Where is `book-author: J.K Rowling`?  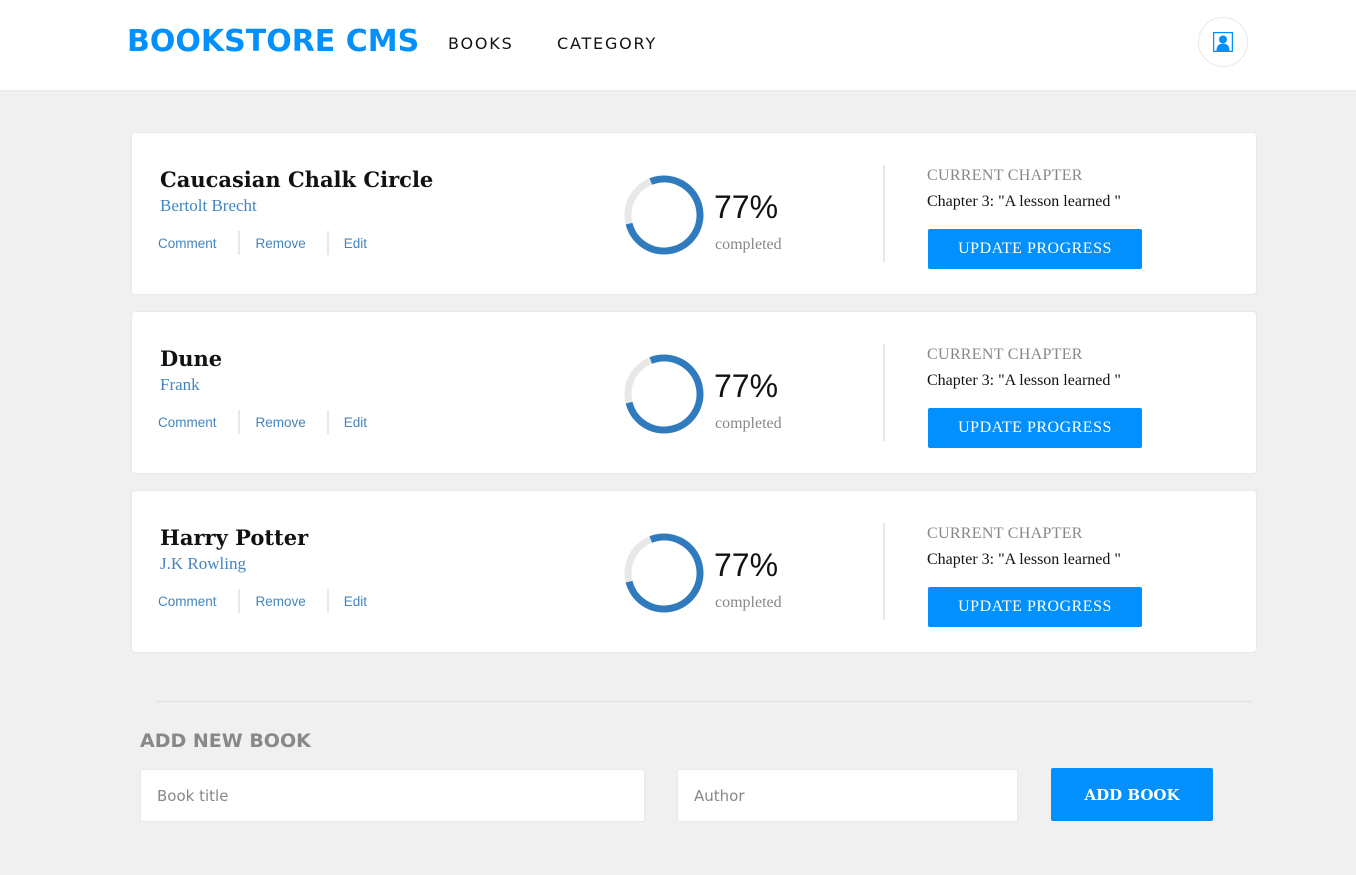 book-author: J.K Rowling is located at coordinates (203, 564).